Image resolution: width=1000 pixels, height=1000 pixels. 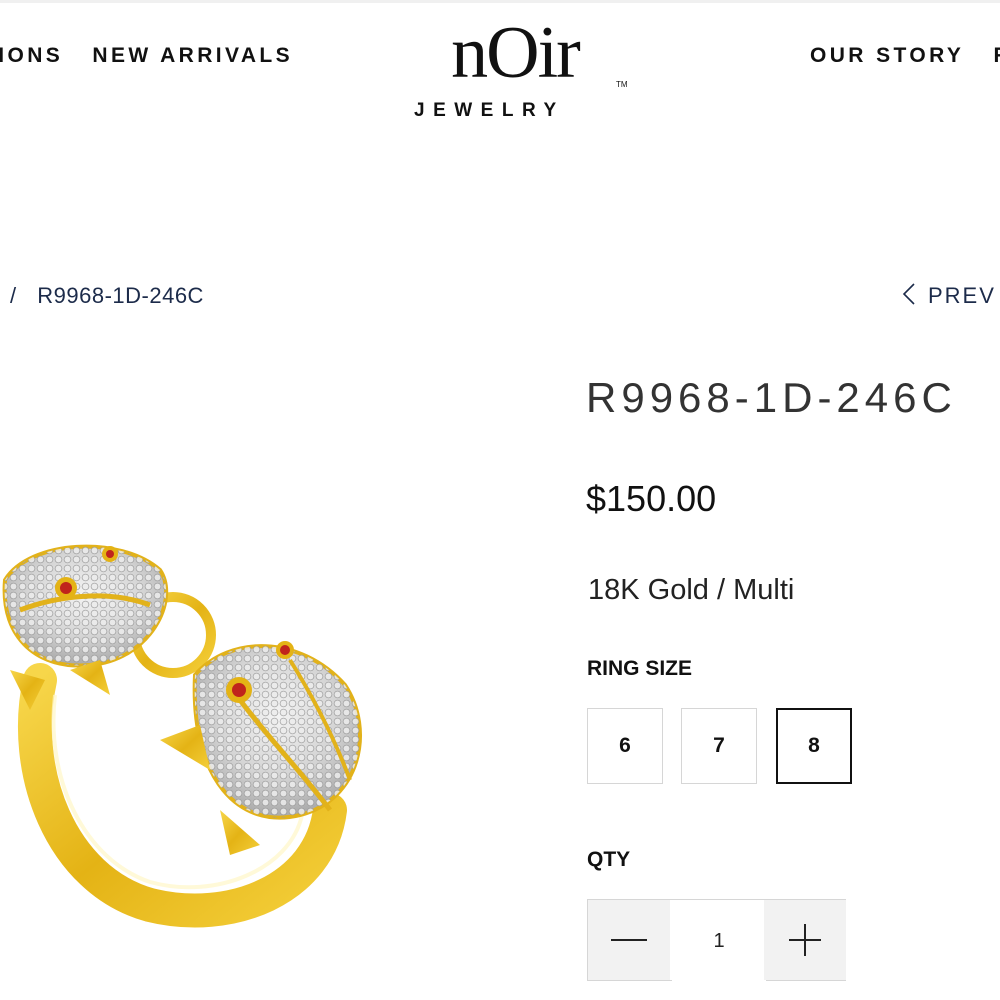 I want to click on nav-item-our-story: OUR STORY, so click(x=887, y=55).